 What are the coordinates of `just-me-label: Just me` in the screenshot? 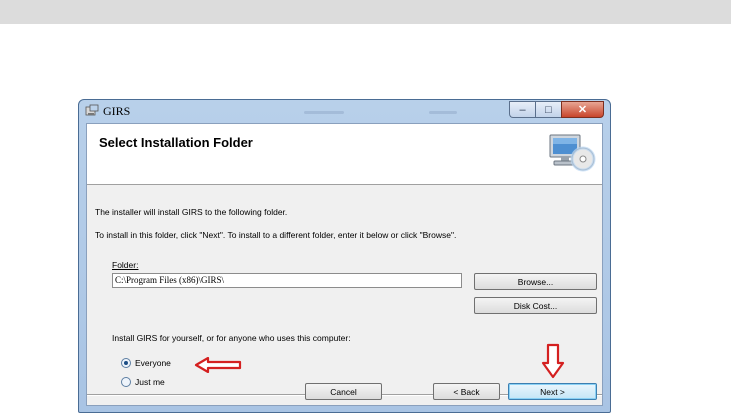 It's located at (150, 382).